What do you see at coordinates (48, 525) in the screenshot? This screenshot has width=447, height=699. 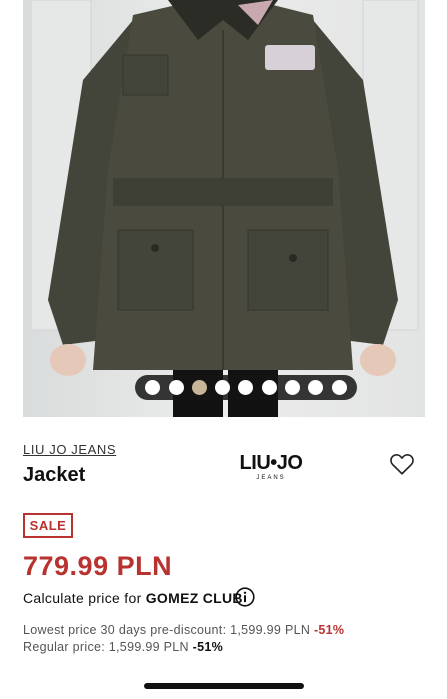 I see `sale-badge: SALE` at bounding box center [48, 525].